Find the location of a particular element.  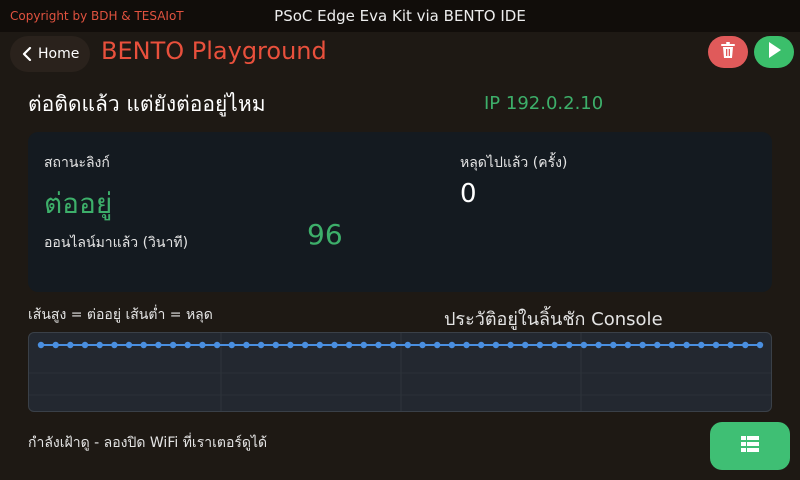

home-button-label: Home is located at coordinates (59, 54).